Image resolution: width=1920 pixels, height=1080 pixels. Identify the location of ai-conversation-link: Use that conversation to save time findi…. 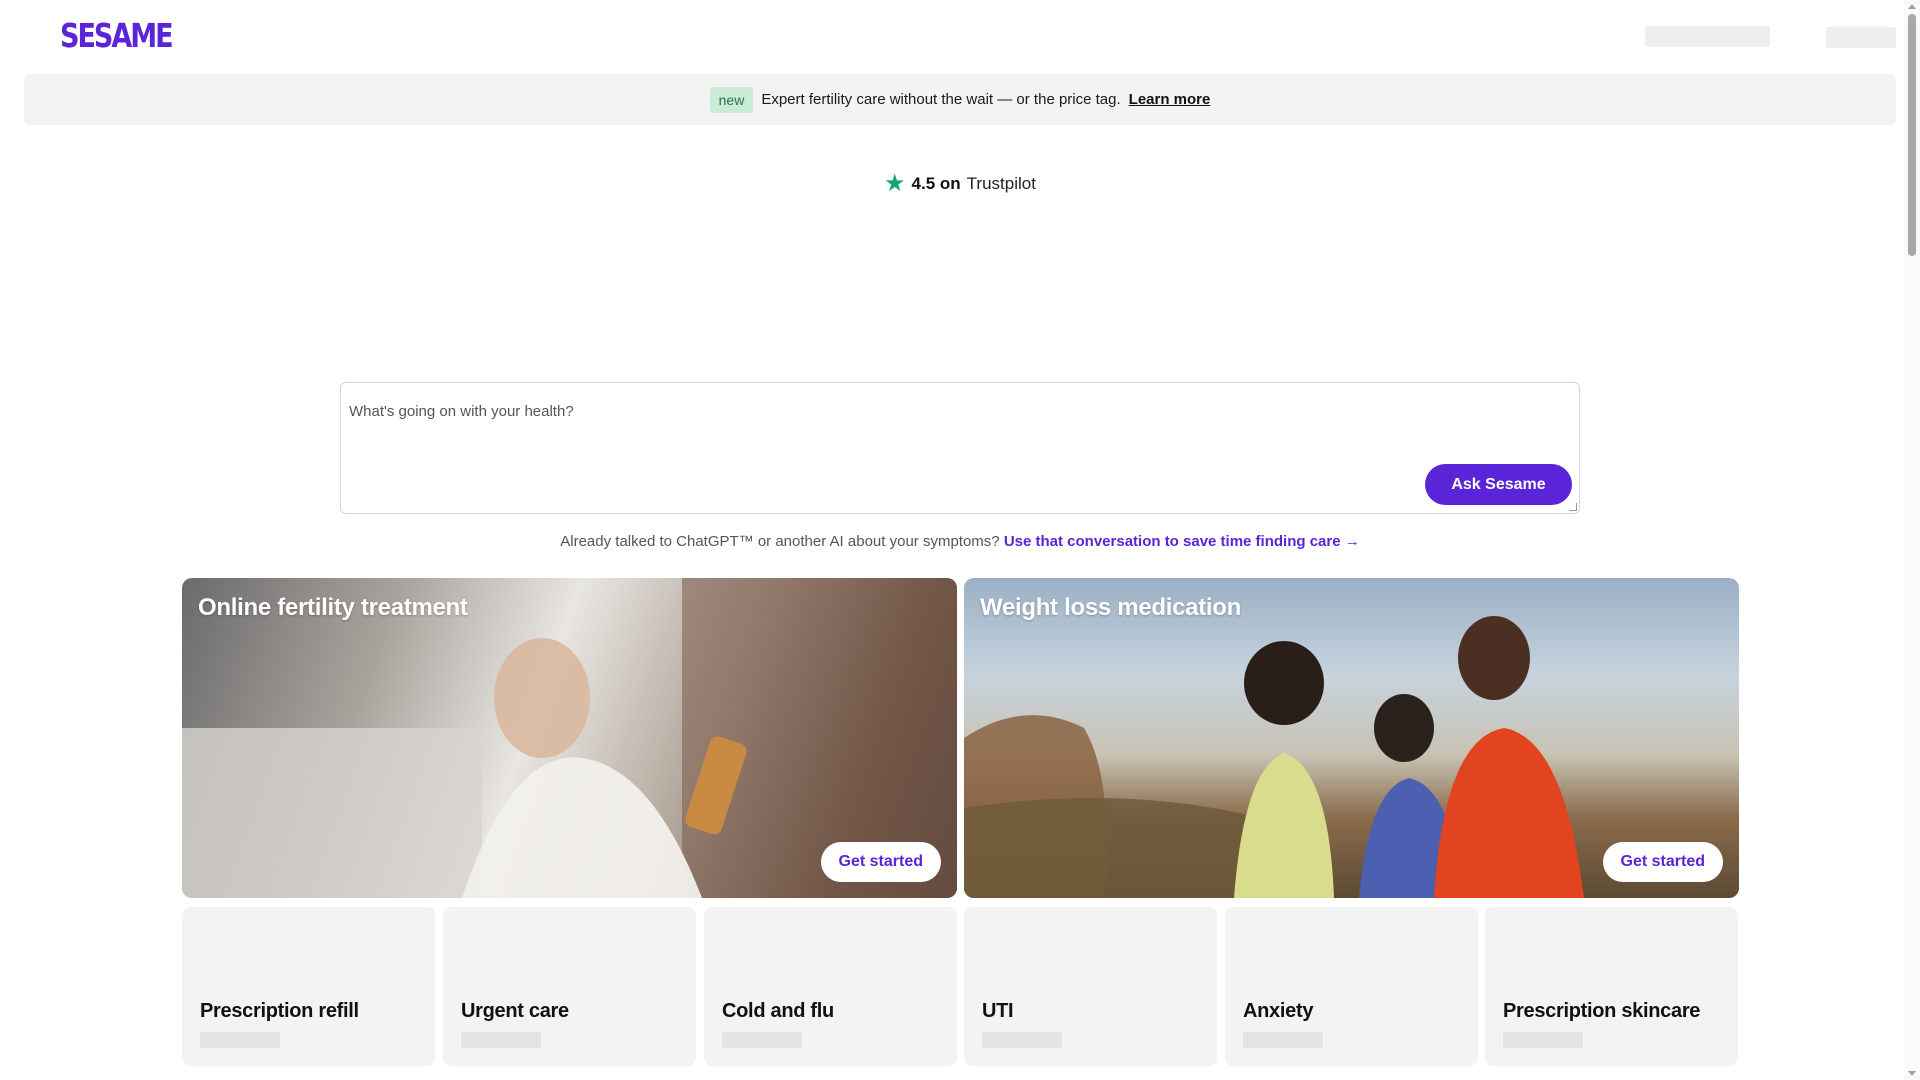
(1182, 541).